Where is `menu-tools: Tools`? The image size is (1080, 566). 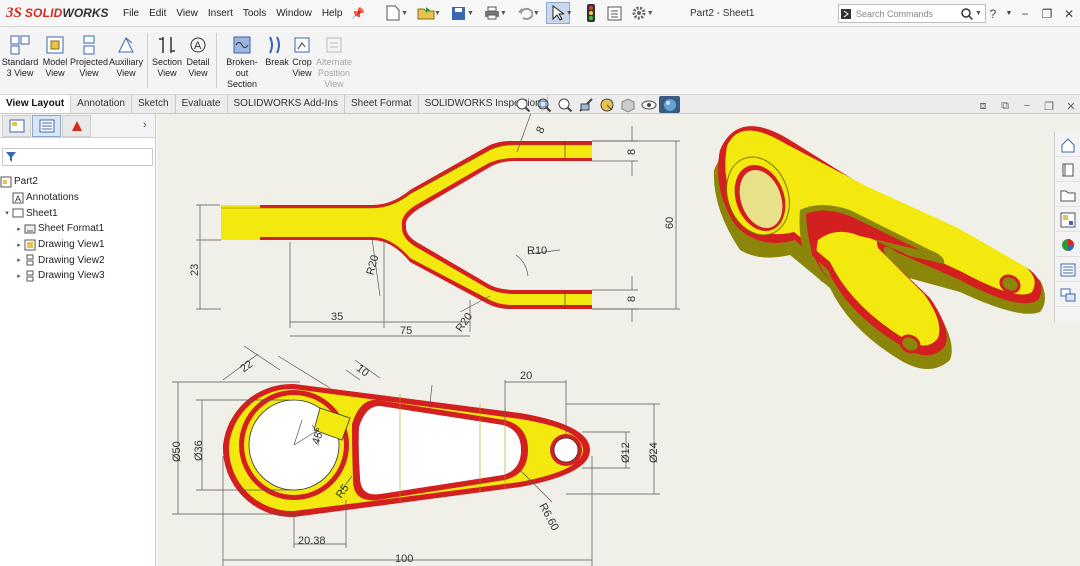
menu-tools: Tools is located at coordinates (254, 13).